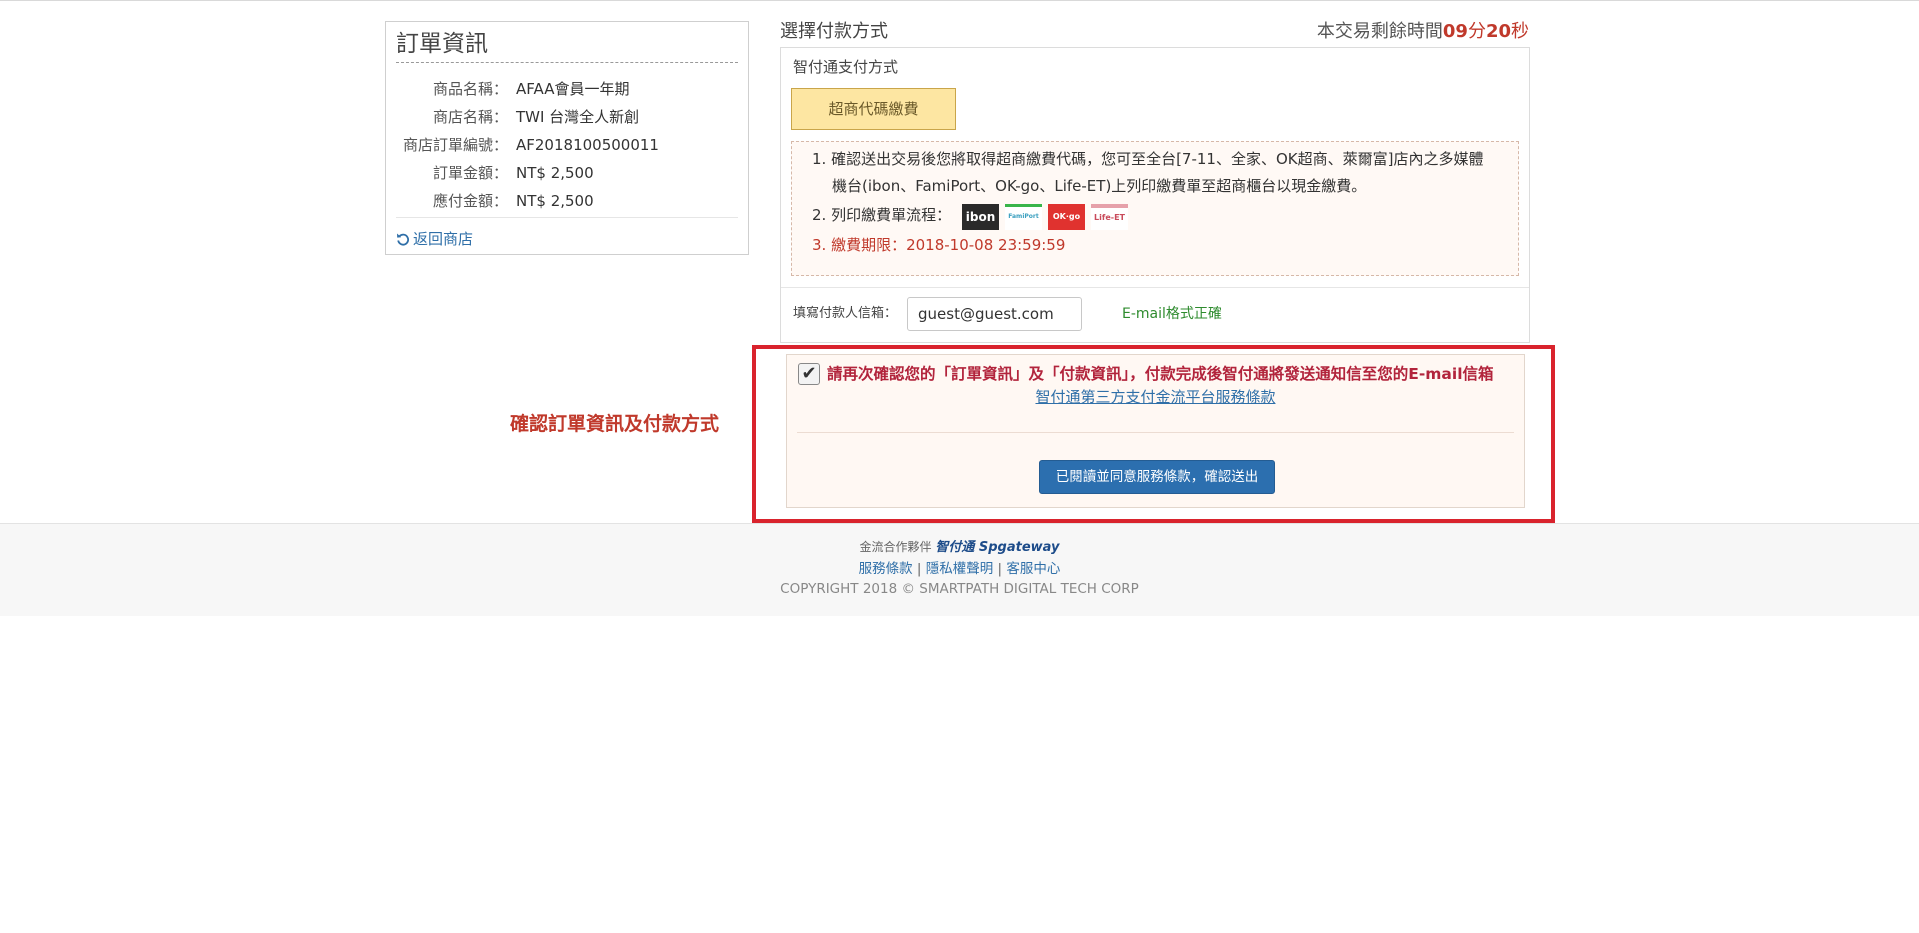 This screenshot has height=933, width=1919. I want to click on partner-prefix: 金流合作夥伴, so click(895, 547).